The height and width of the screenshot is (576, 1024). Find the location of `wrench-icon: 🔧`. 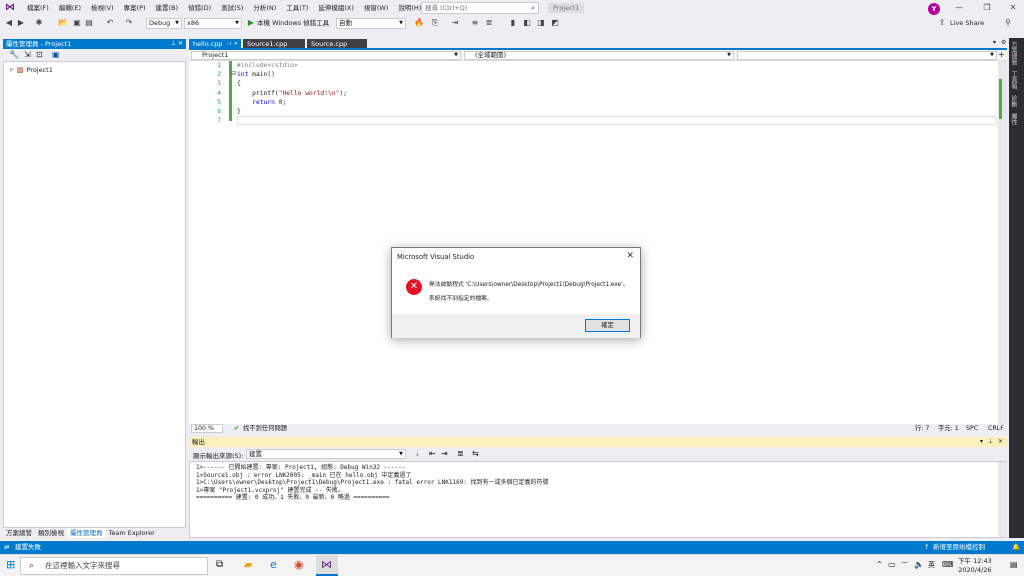

wrench-icon: 🔧 is located at coordinates (14, 54).